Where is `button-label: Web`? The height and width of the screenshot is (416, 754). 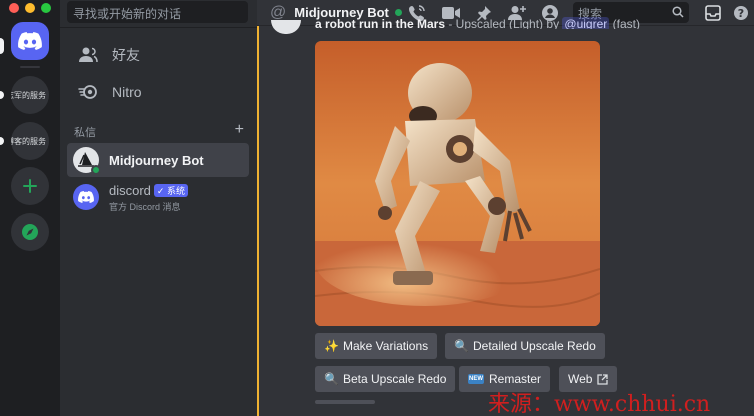 button-label: Web is located at coordinates (580, 379).